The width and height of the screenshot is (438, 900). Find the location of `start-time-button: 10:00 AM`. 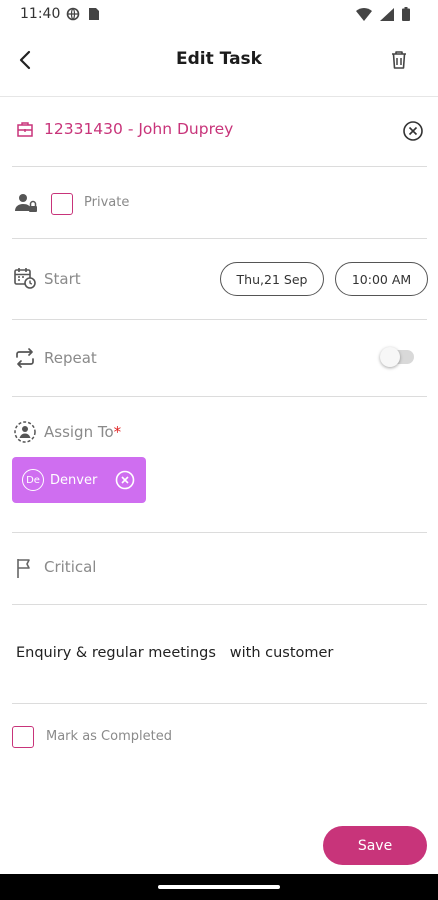

start-time-button: 10:00 AM is located at coordinates (381, 279).